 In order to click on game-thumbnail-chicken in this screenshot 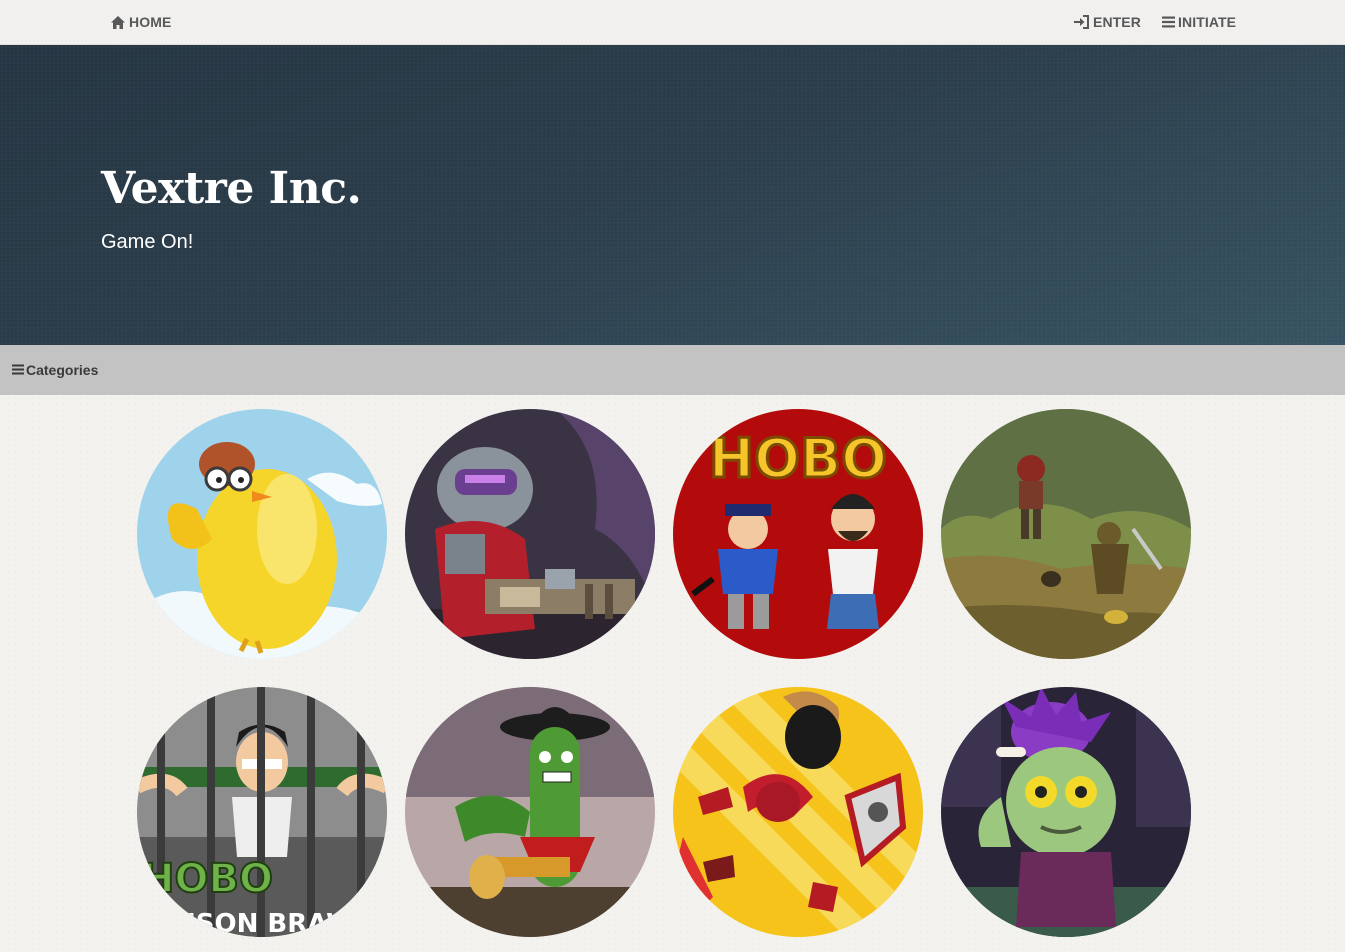, I will do `click(262, 534)`.